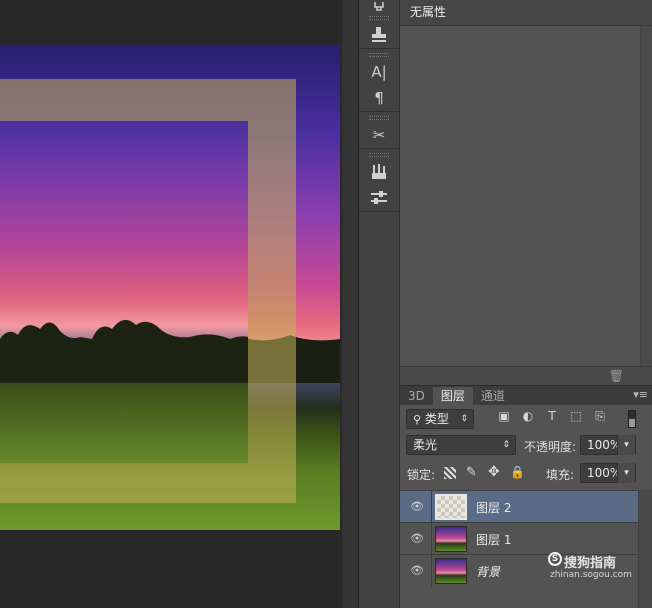 Image resolution: width=652 pixels, height=608 pixels. Describe the element at coordinates (504, 416) in the screenshot. I see `pixel-filter-icon: ▣` at that location.